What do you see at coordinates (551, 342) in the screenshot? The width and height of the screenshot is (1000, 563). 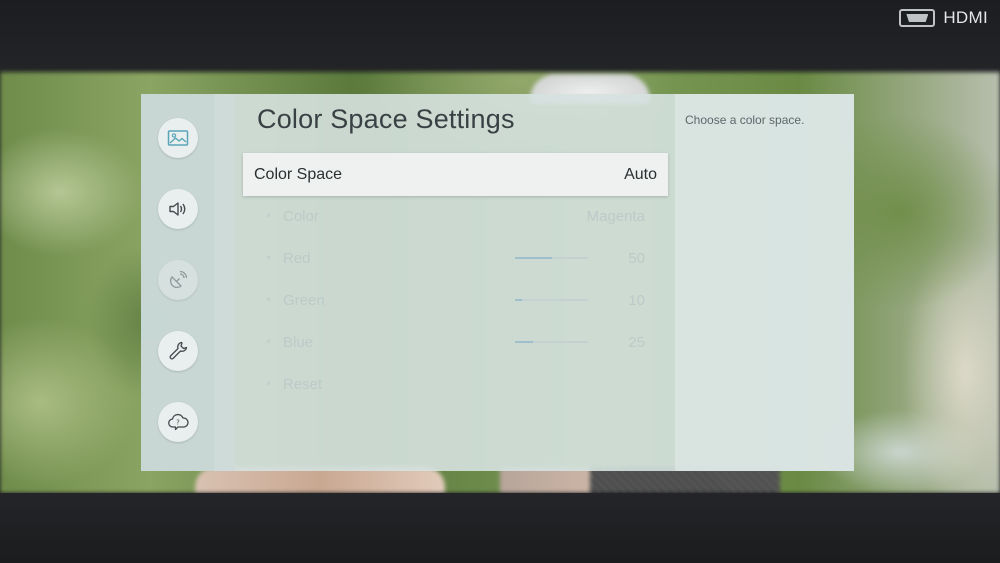 I see `blue-slider` at bounding box center [551, 342].